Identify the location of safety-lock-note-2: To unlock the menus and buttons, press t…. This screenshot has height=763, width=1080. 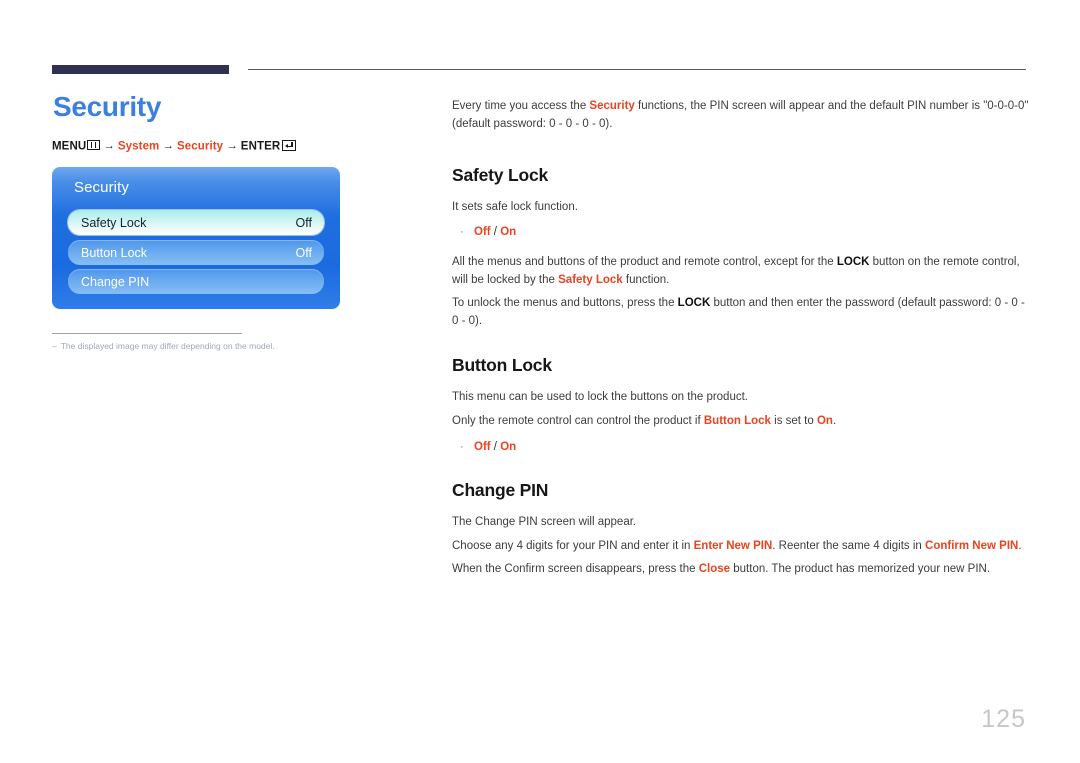
(742, 313).